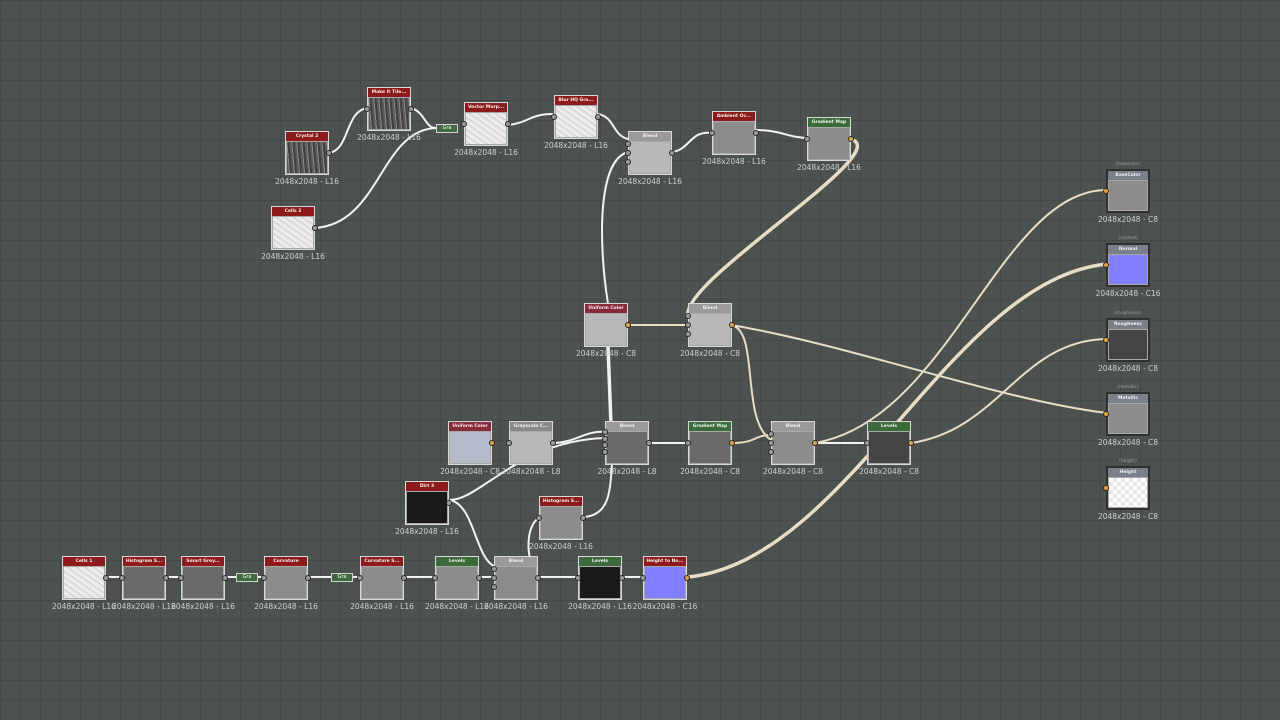 The width and height of the screenshot is (1280, 720). I want to click on node-levels1: Levels, so click(889, 443).